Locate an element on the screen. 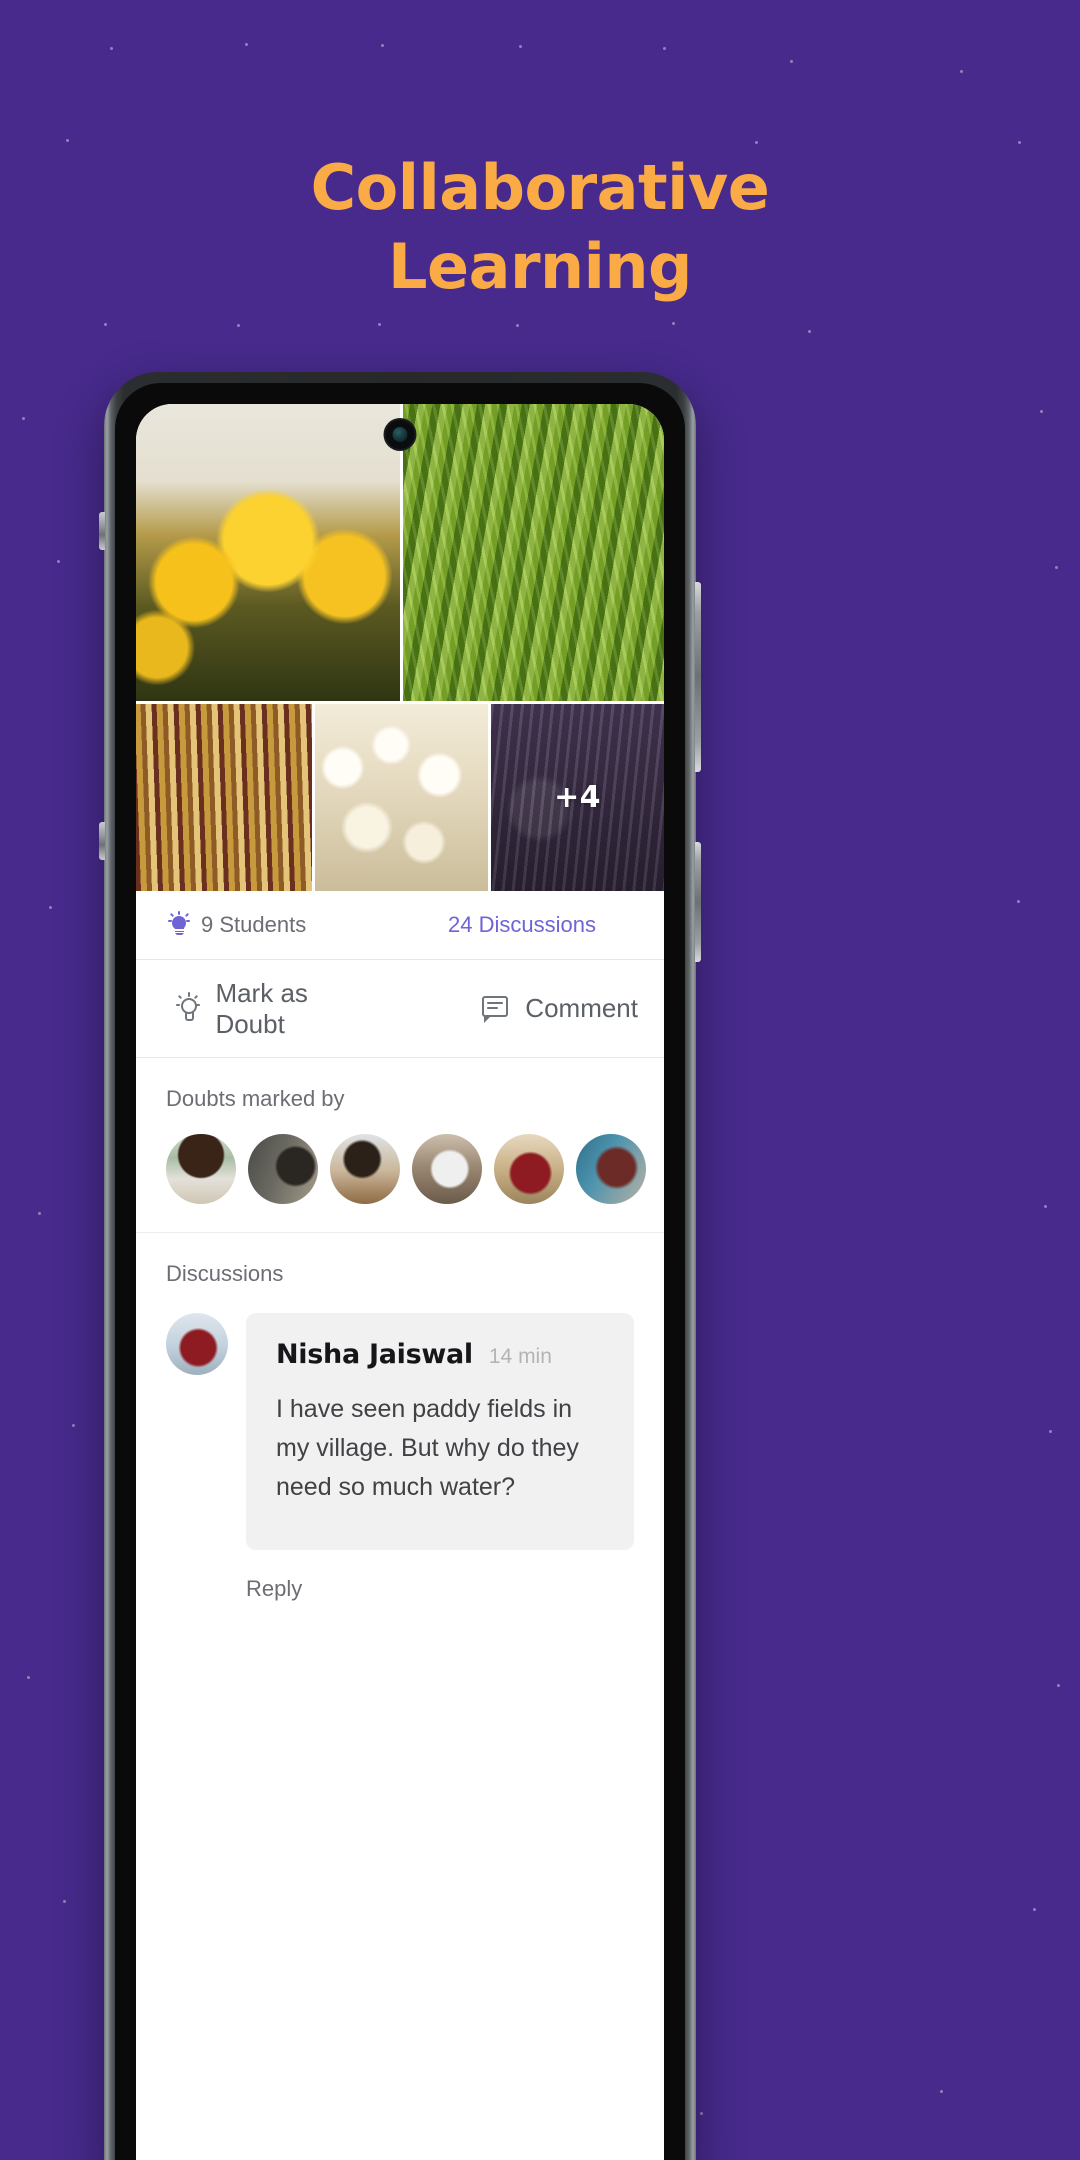  post-action-bar: Mark as Doubt Comment is located at coordinates (400, 1009).